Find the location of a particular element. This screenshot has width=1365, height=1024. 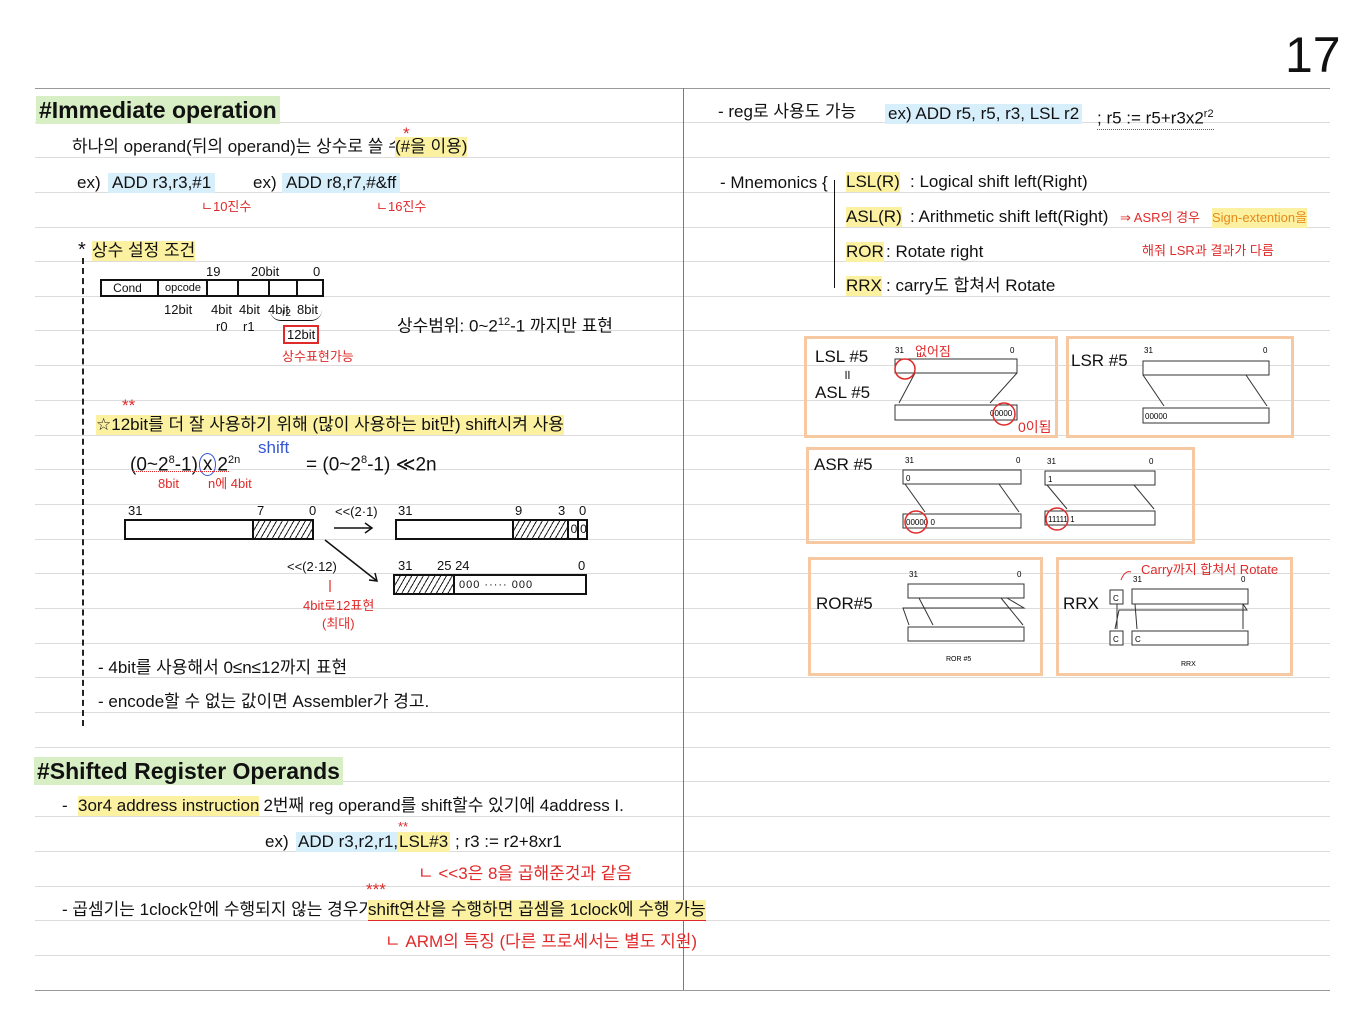

register-bar-shift1: 0 0 is located at coordinates (491, 529).